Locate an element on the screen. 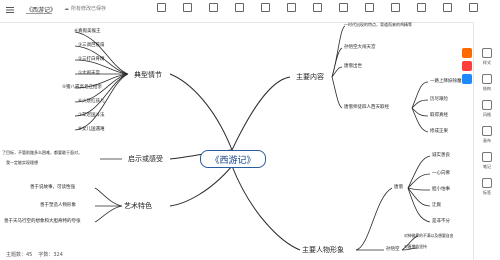  tool-insert-topic is located at coordinates (213, 11).